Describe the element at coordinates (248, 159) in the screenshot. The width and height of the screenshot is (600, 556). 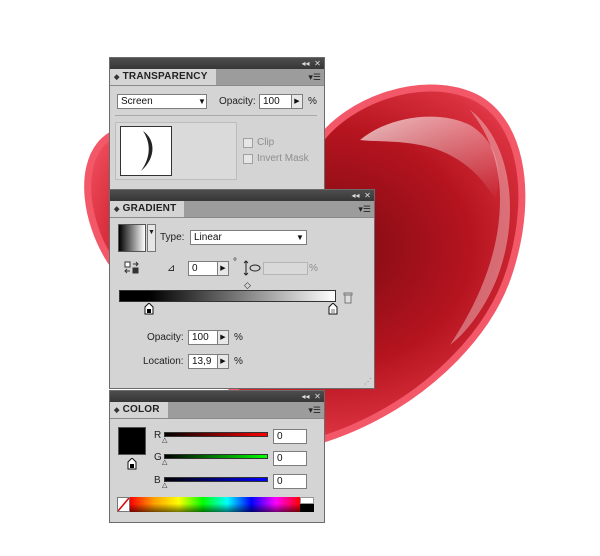
I see `invert-mask-checkbox` at that location.